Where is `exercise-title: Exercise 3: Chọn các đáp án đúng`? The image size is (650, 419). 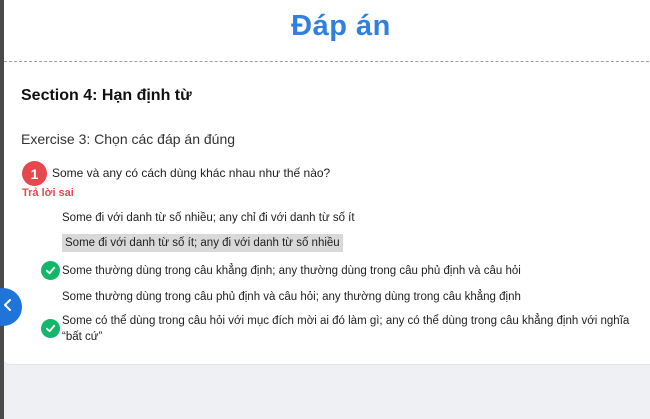
exercise-title: Exercise 3: Chọn các đáp án đúng is located at coordinates (128, 139).